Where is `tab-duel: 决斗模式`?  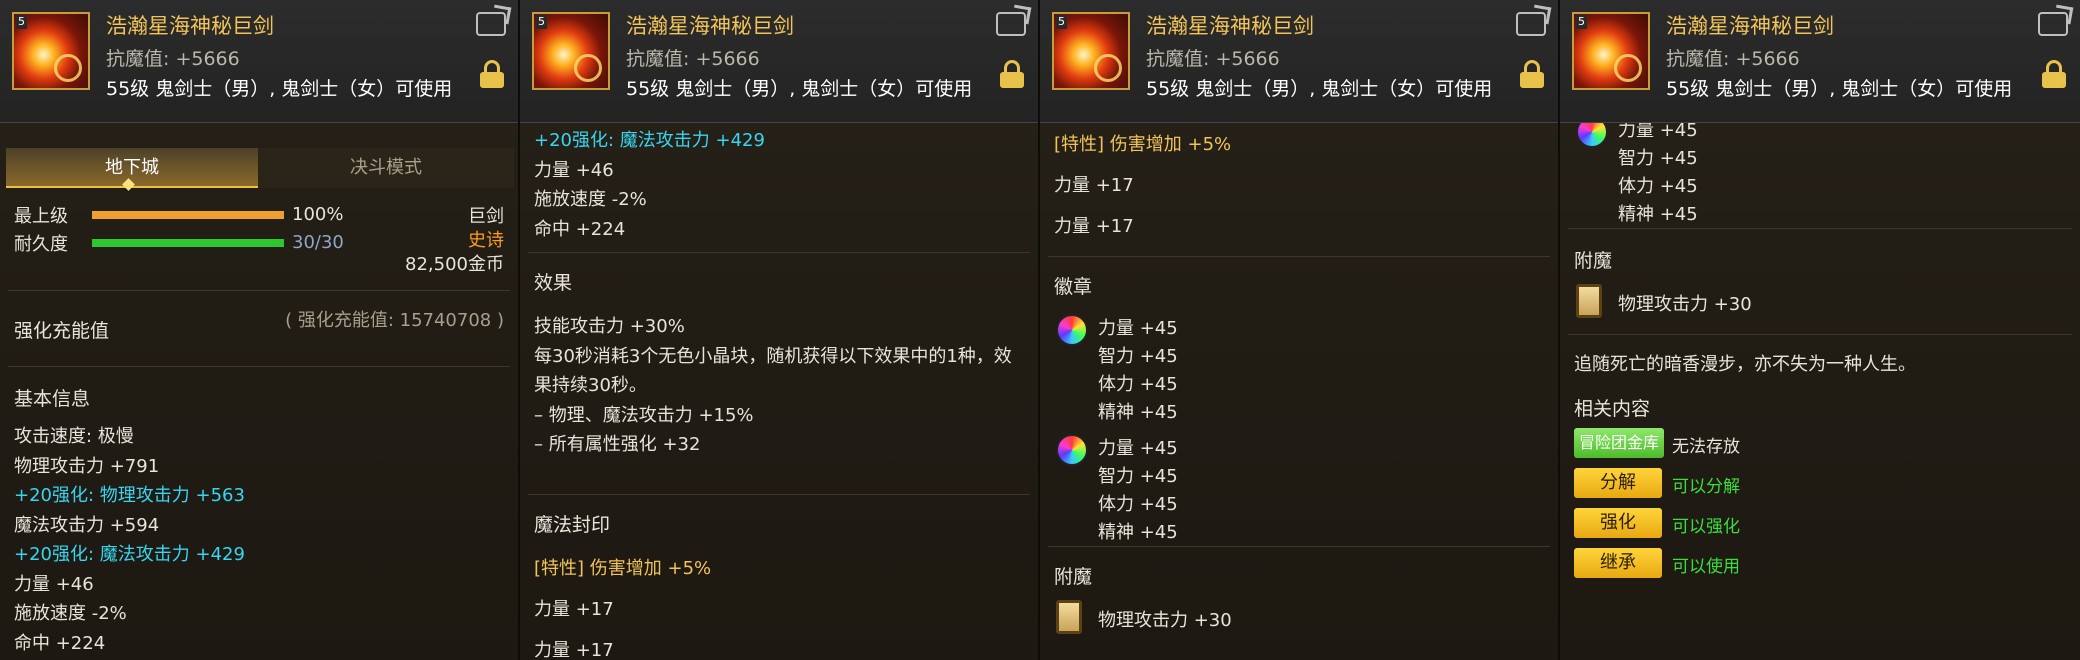
tab-duel: 决斗模式 is located at coordinates (386, 168).